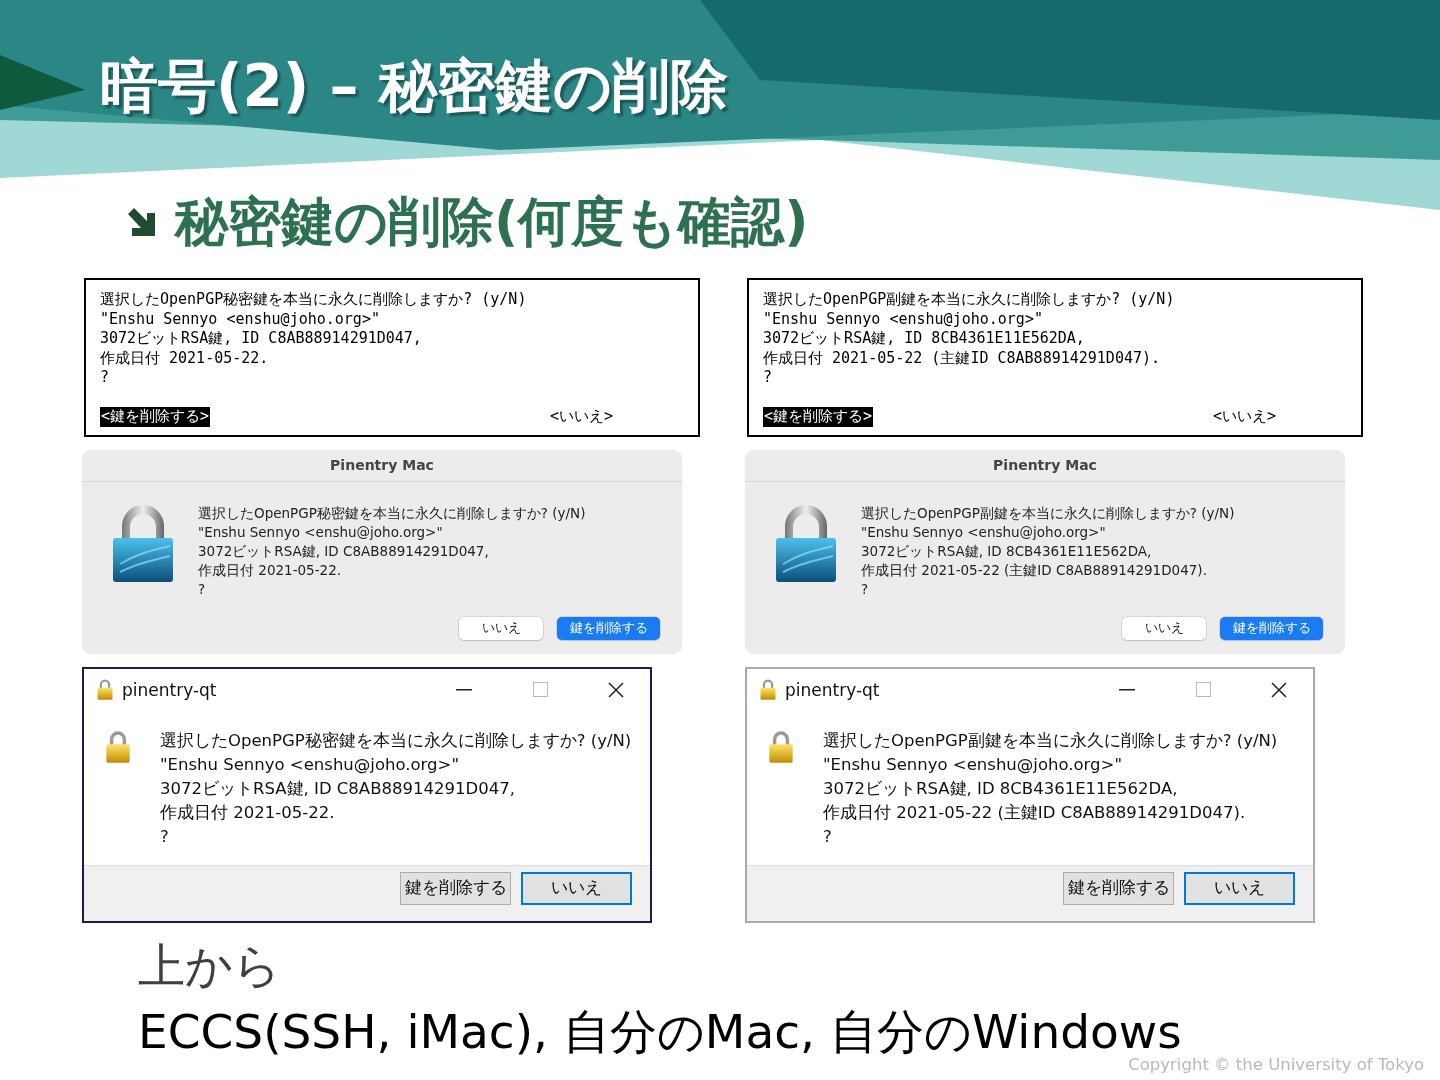 The height and width of the screenshot is (1080, 1440). I want to click on slide-title: 暗号(2) – 秘密鍵の削除, so click(414, 86).